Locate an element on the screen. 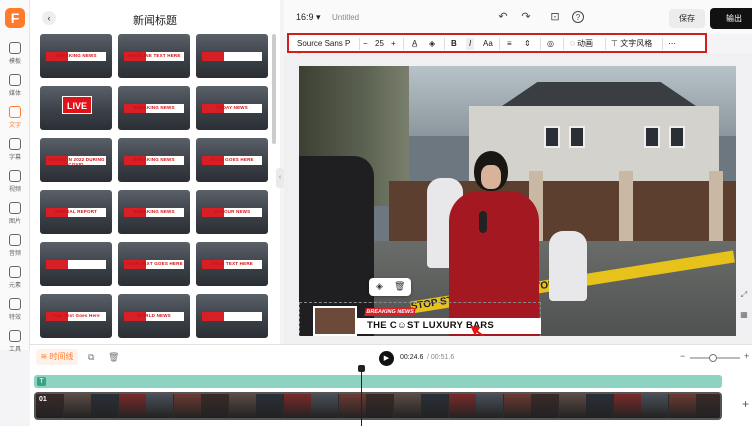 The height and width of the screenshot is (426, 752). rail-item-7: 元素 is located at coordinates (15, 278).